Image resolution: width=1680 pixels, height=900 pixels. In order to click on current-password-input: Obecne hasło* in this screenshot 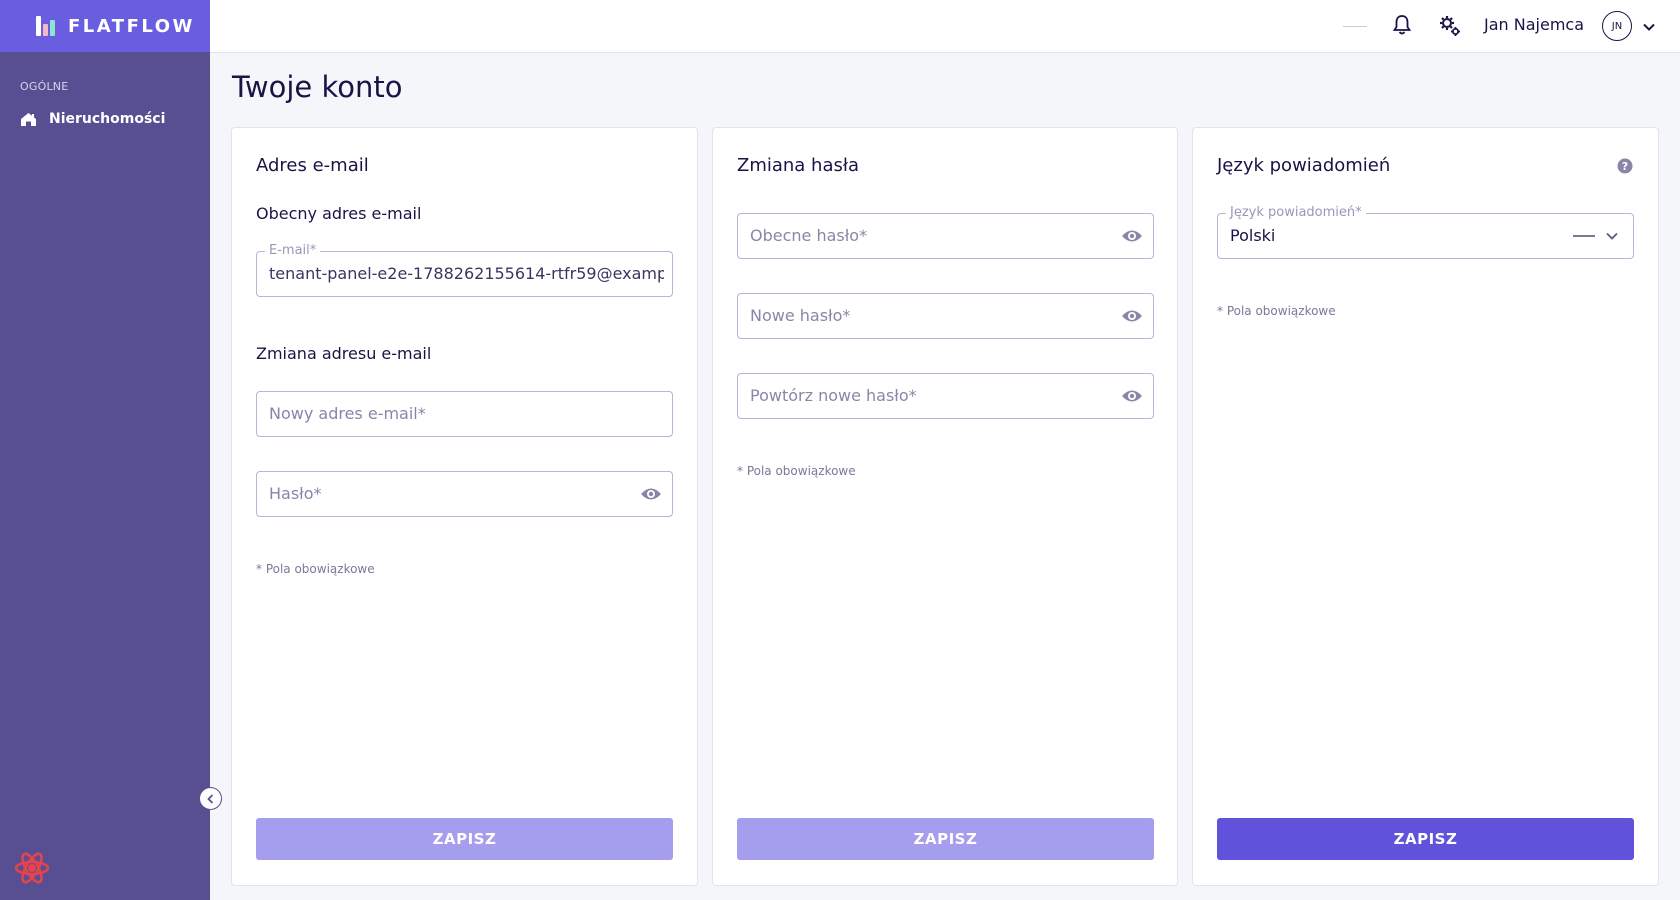, I will do `click(945, 236)`.